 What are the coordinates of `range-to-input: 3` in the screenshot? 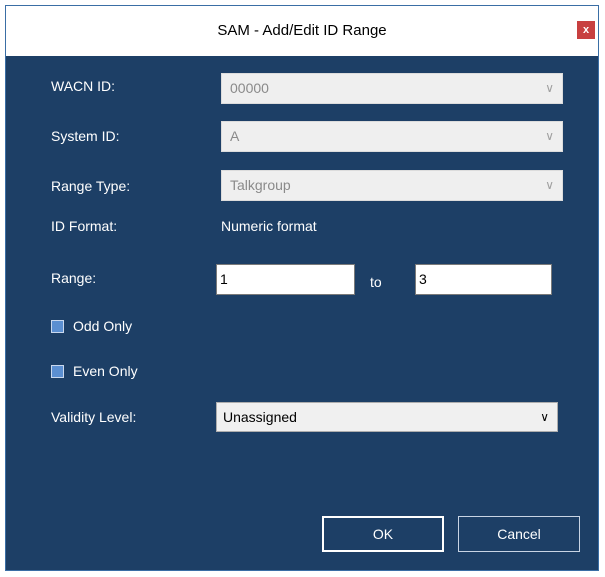 It's located at (483, 279).